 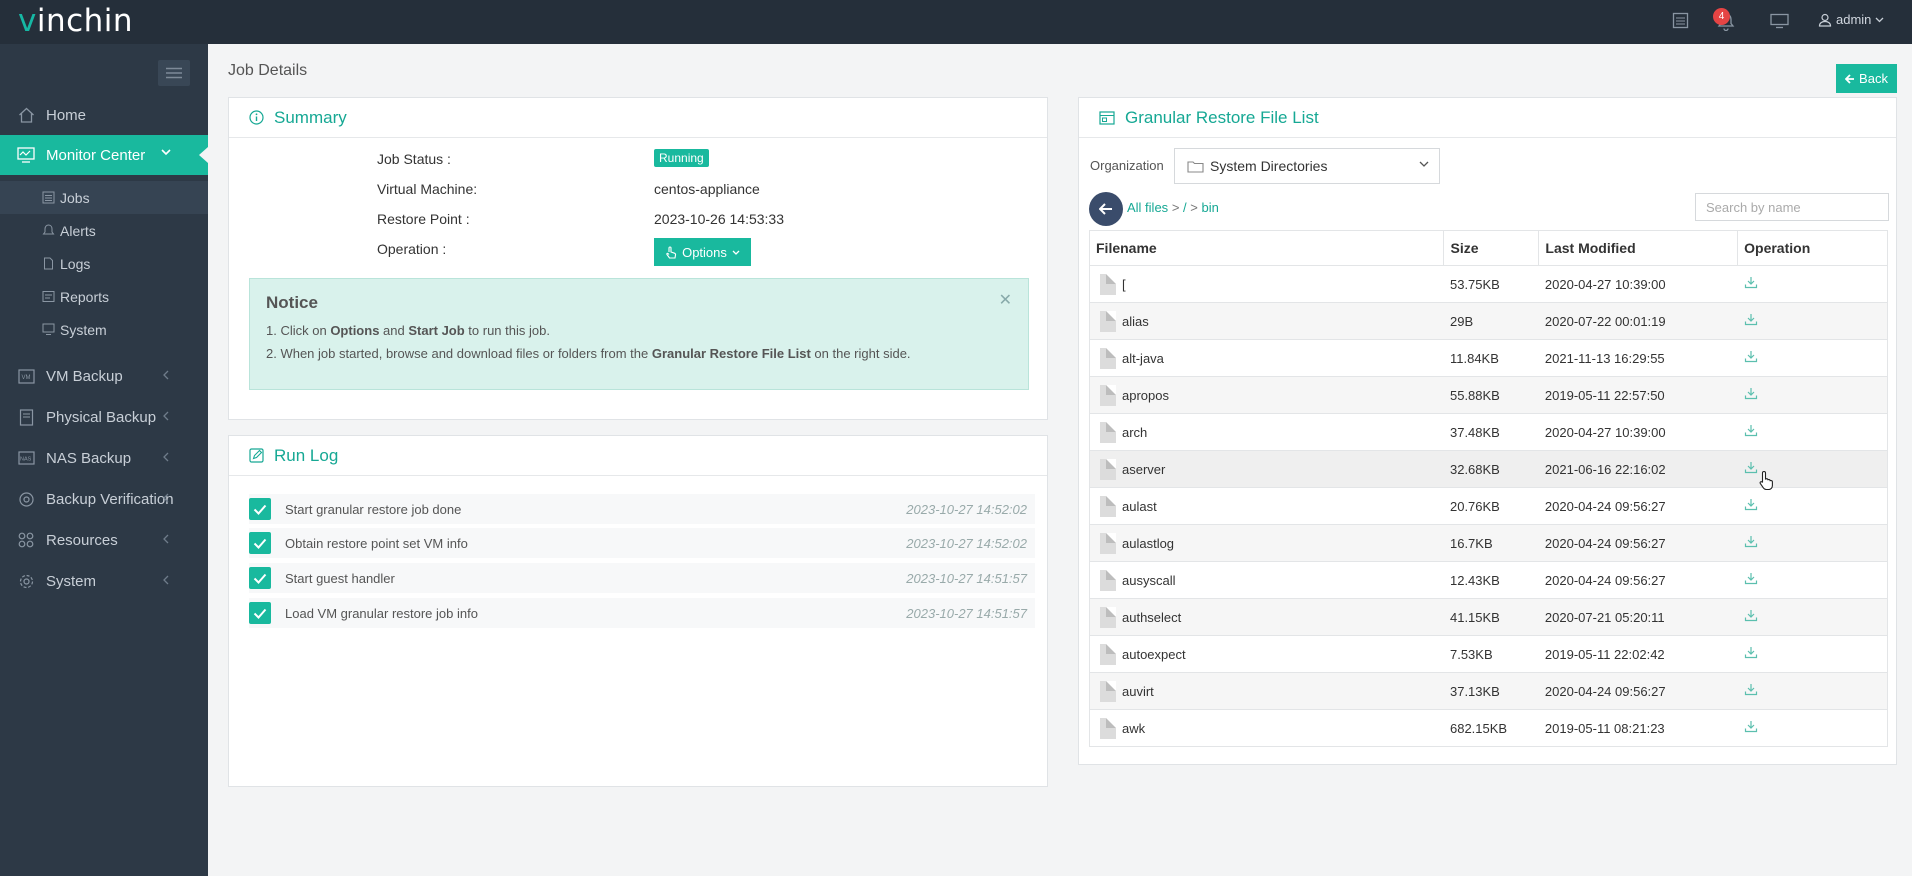 What do you see at coordinates (1185, 207) in the screenshot?
I see `crumb-root: /` at bounding box center [1185, 207].